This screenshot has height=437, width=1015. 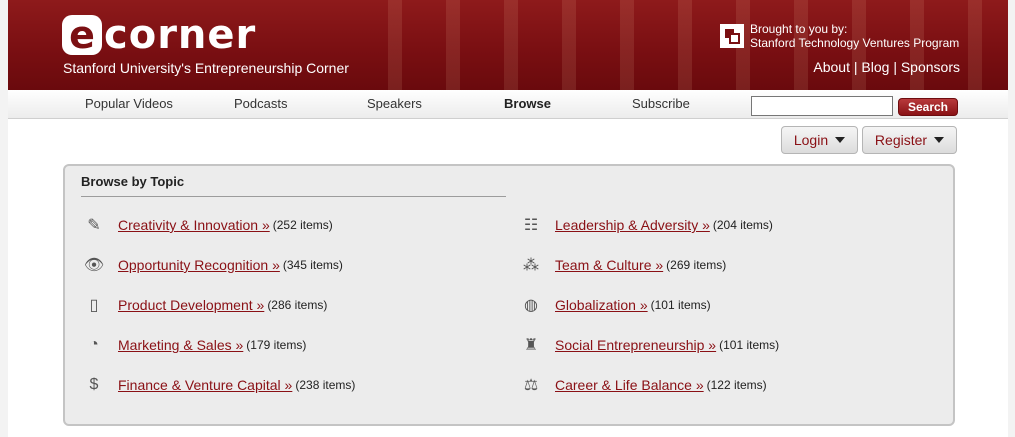 What do you see at coordinates (180, 35) in the screenshot?
I see `logo-word: corner` at bounding box center [180, 35].